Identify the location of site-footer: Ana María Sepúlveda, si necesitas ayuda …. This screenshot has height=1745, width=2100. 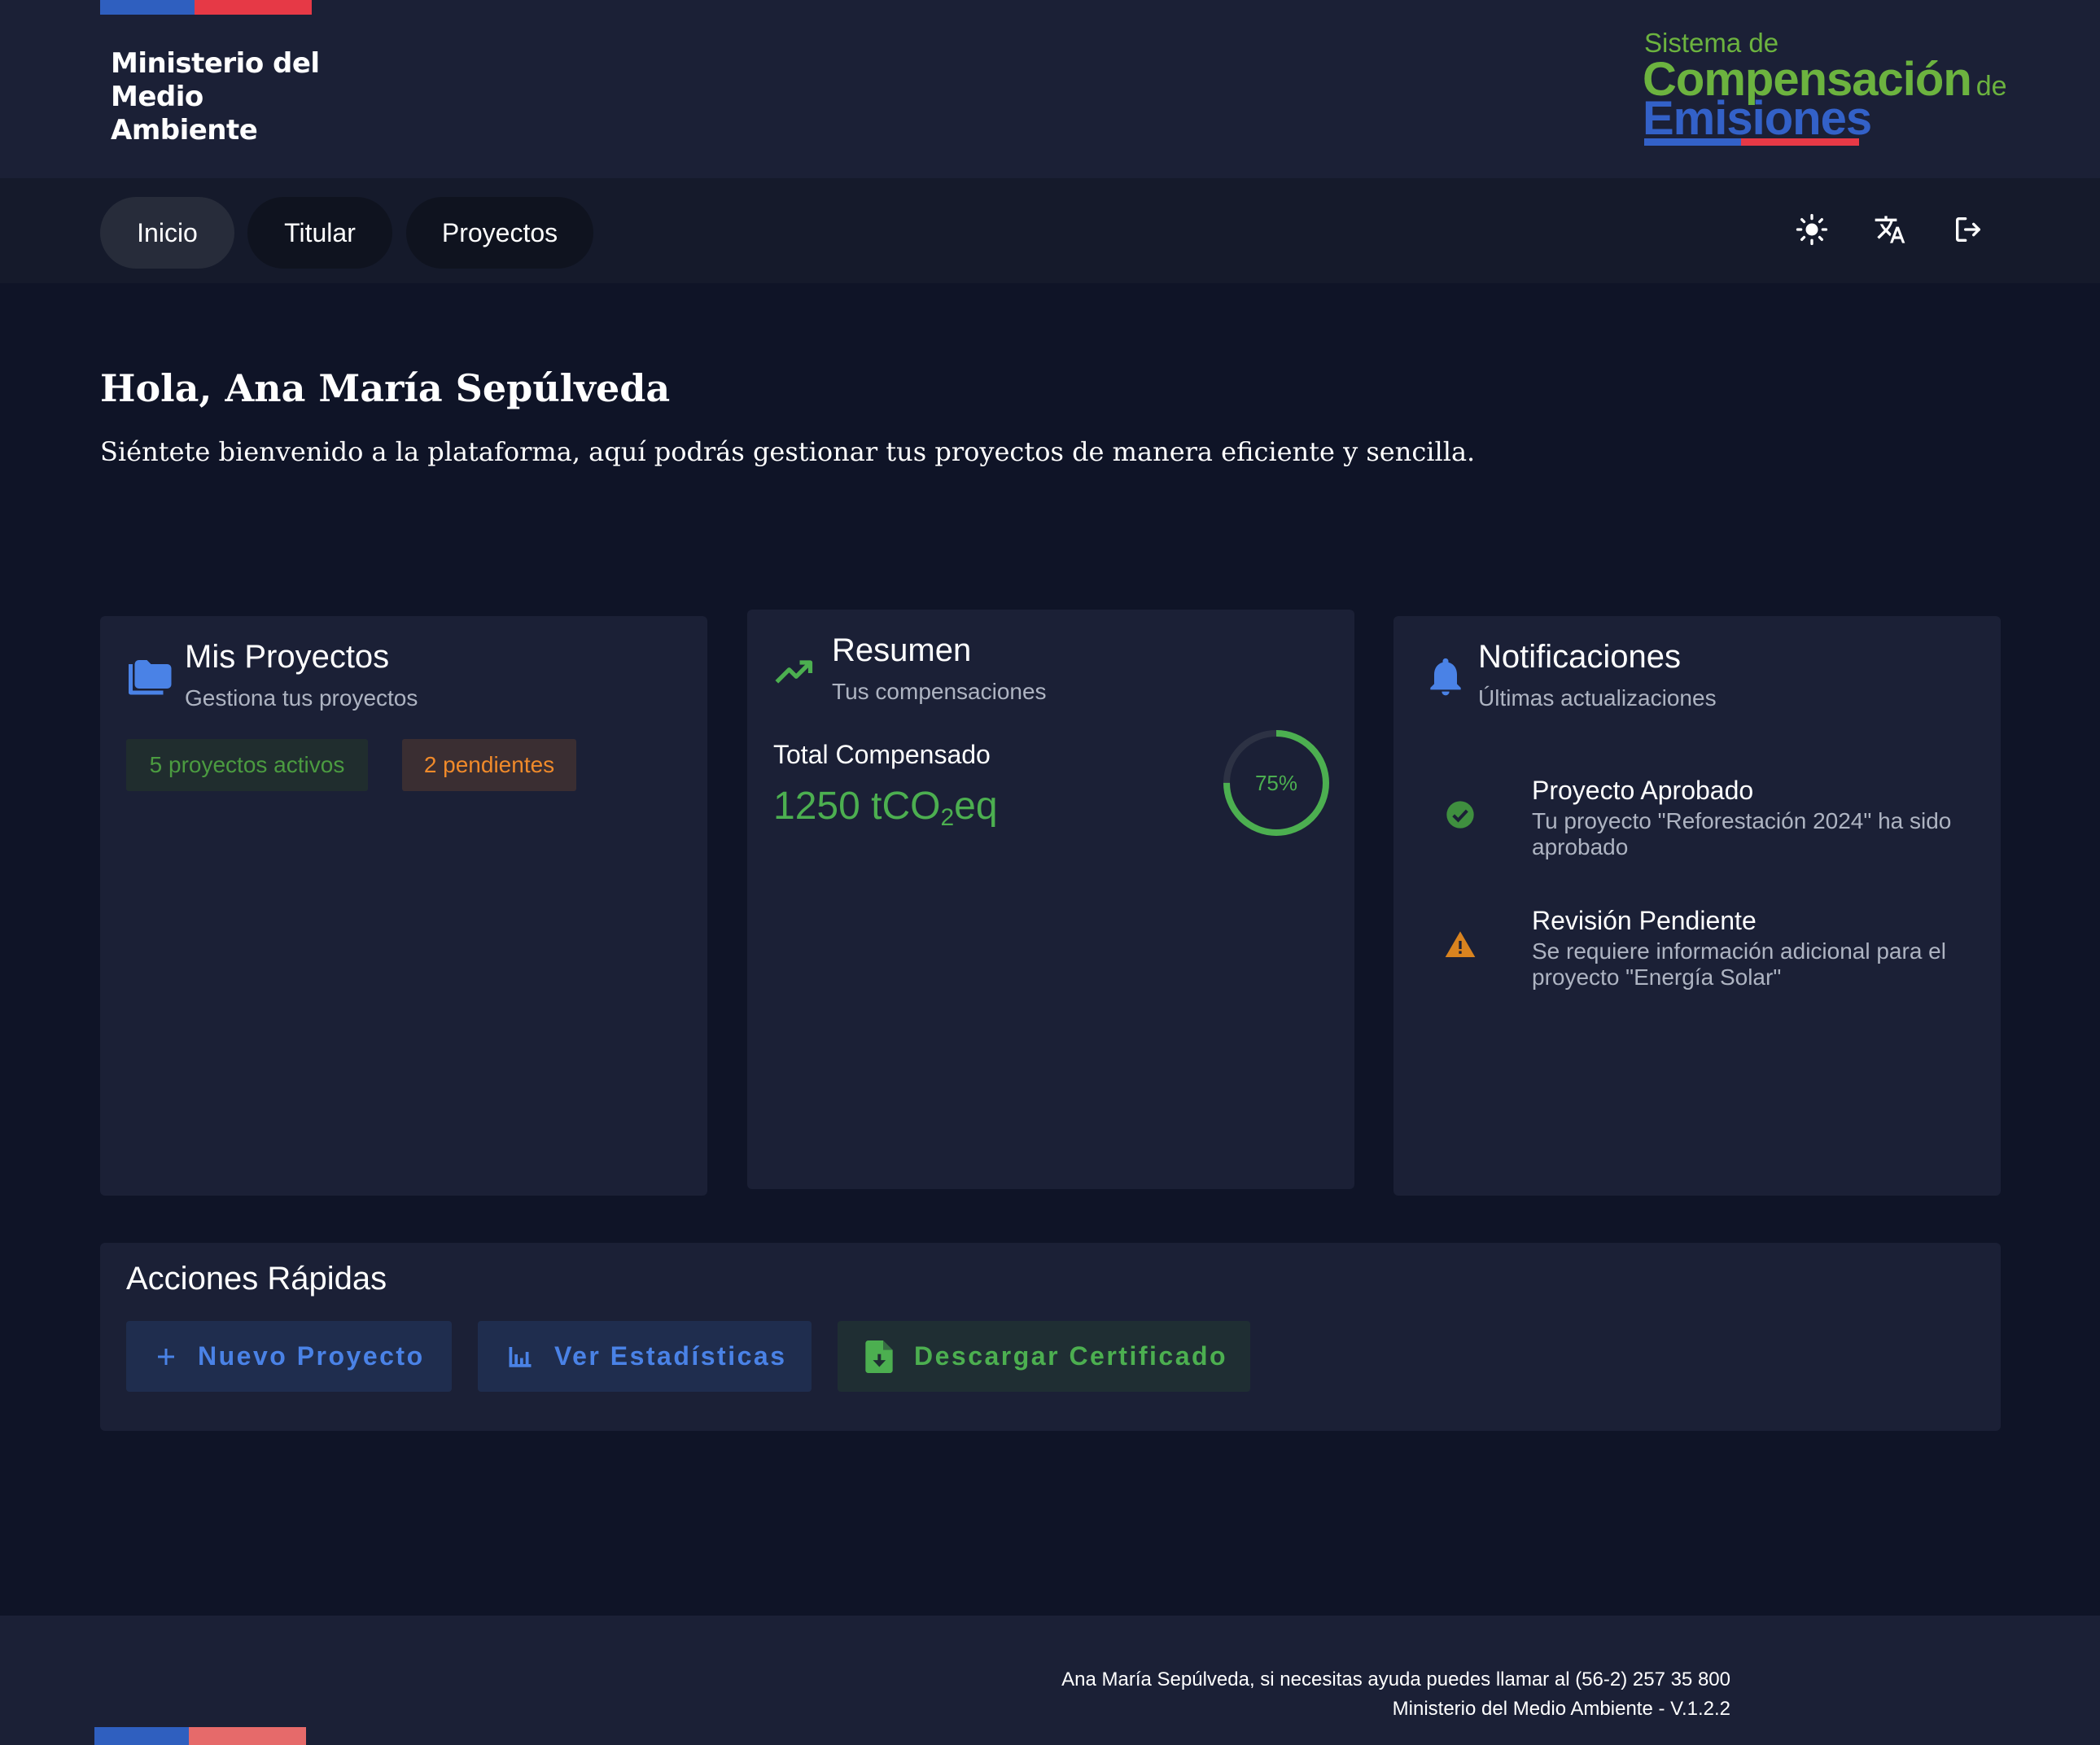
(1050, 1680).